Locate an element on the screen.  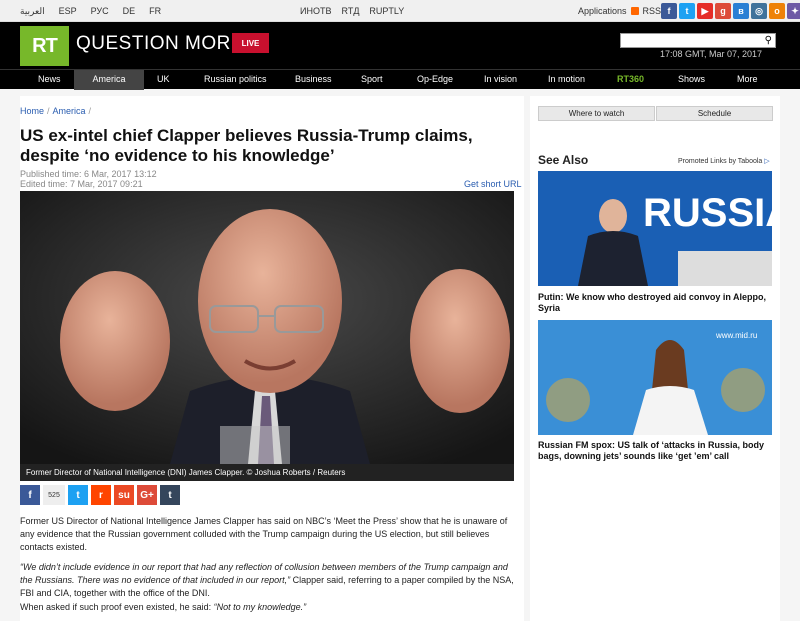
rss-icon is located at coordinates (634, 11).